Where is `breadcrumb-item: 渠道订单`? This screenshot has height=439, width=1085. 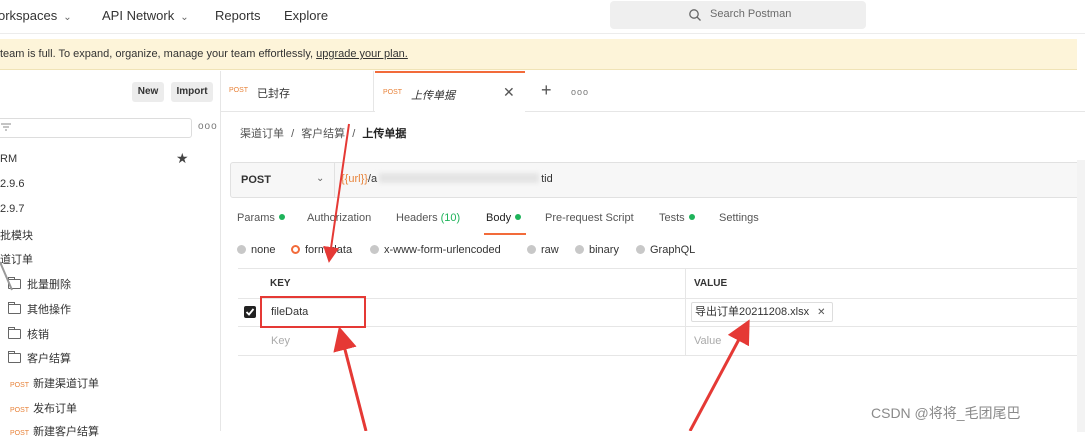
breadcrumb-item: 渠道订单 is located at coordinates (262, 134).